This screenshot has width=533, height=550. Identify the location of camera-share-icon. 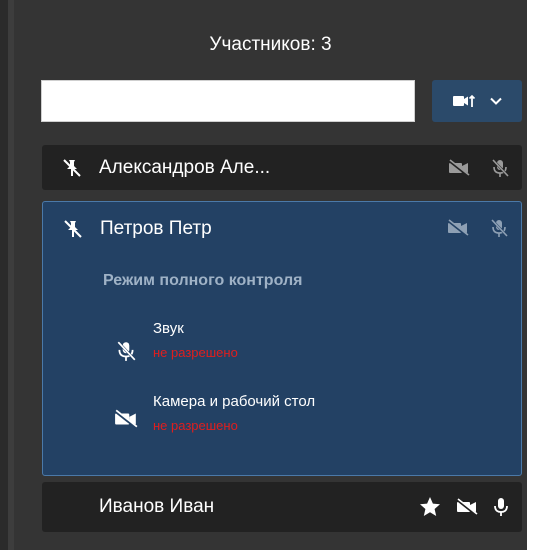
(464, 101).